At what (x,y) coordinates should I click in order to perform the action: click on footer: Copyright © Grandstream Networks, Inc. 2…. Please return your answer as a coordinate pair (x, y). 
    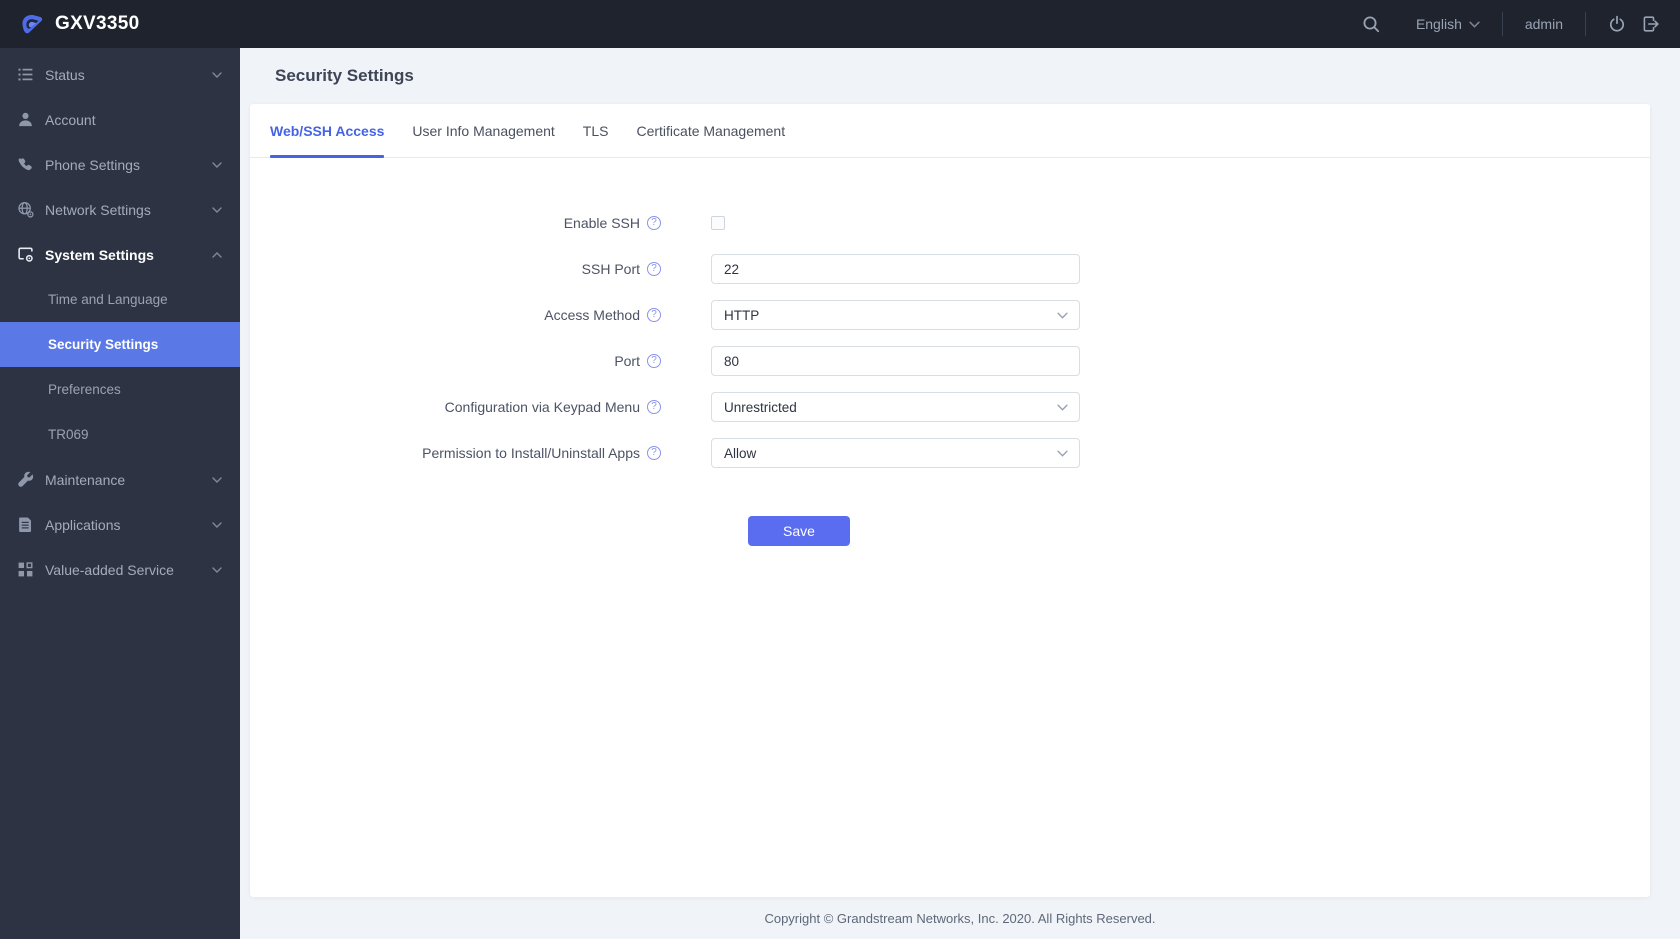
    Looking at the image, I should click on (960, 918).